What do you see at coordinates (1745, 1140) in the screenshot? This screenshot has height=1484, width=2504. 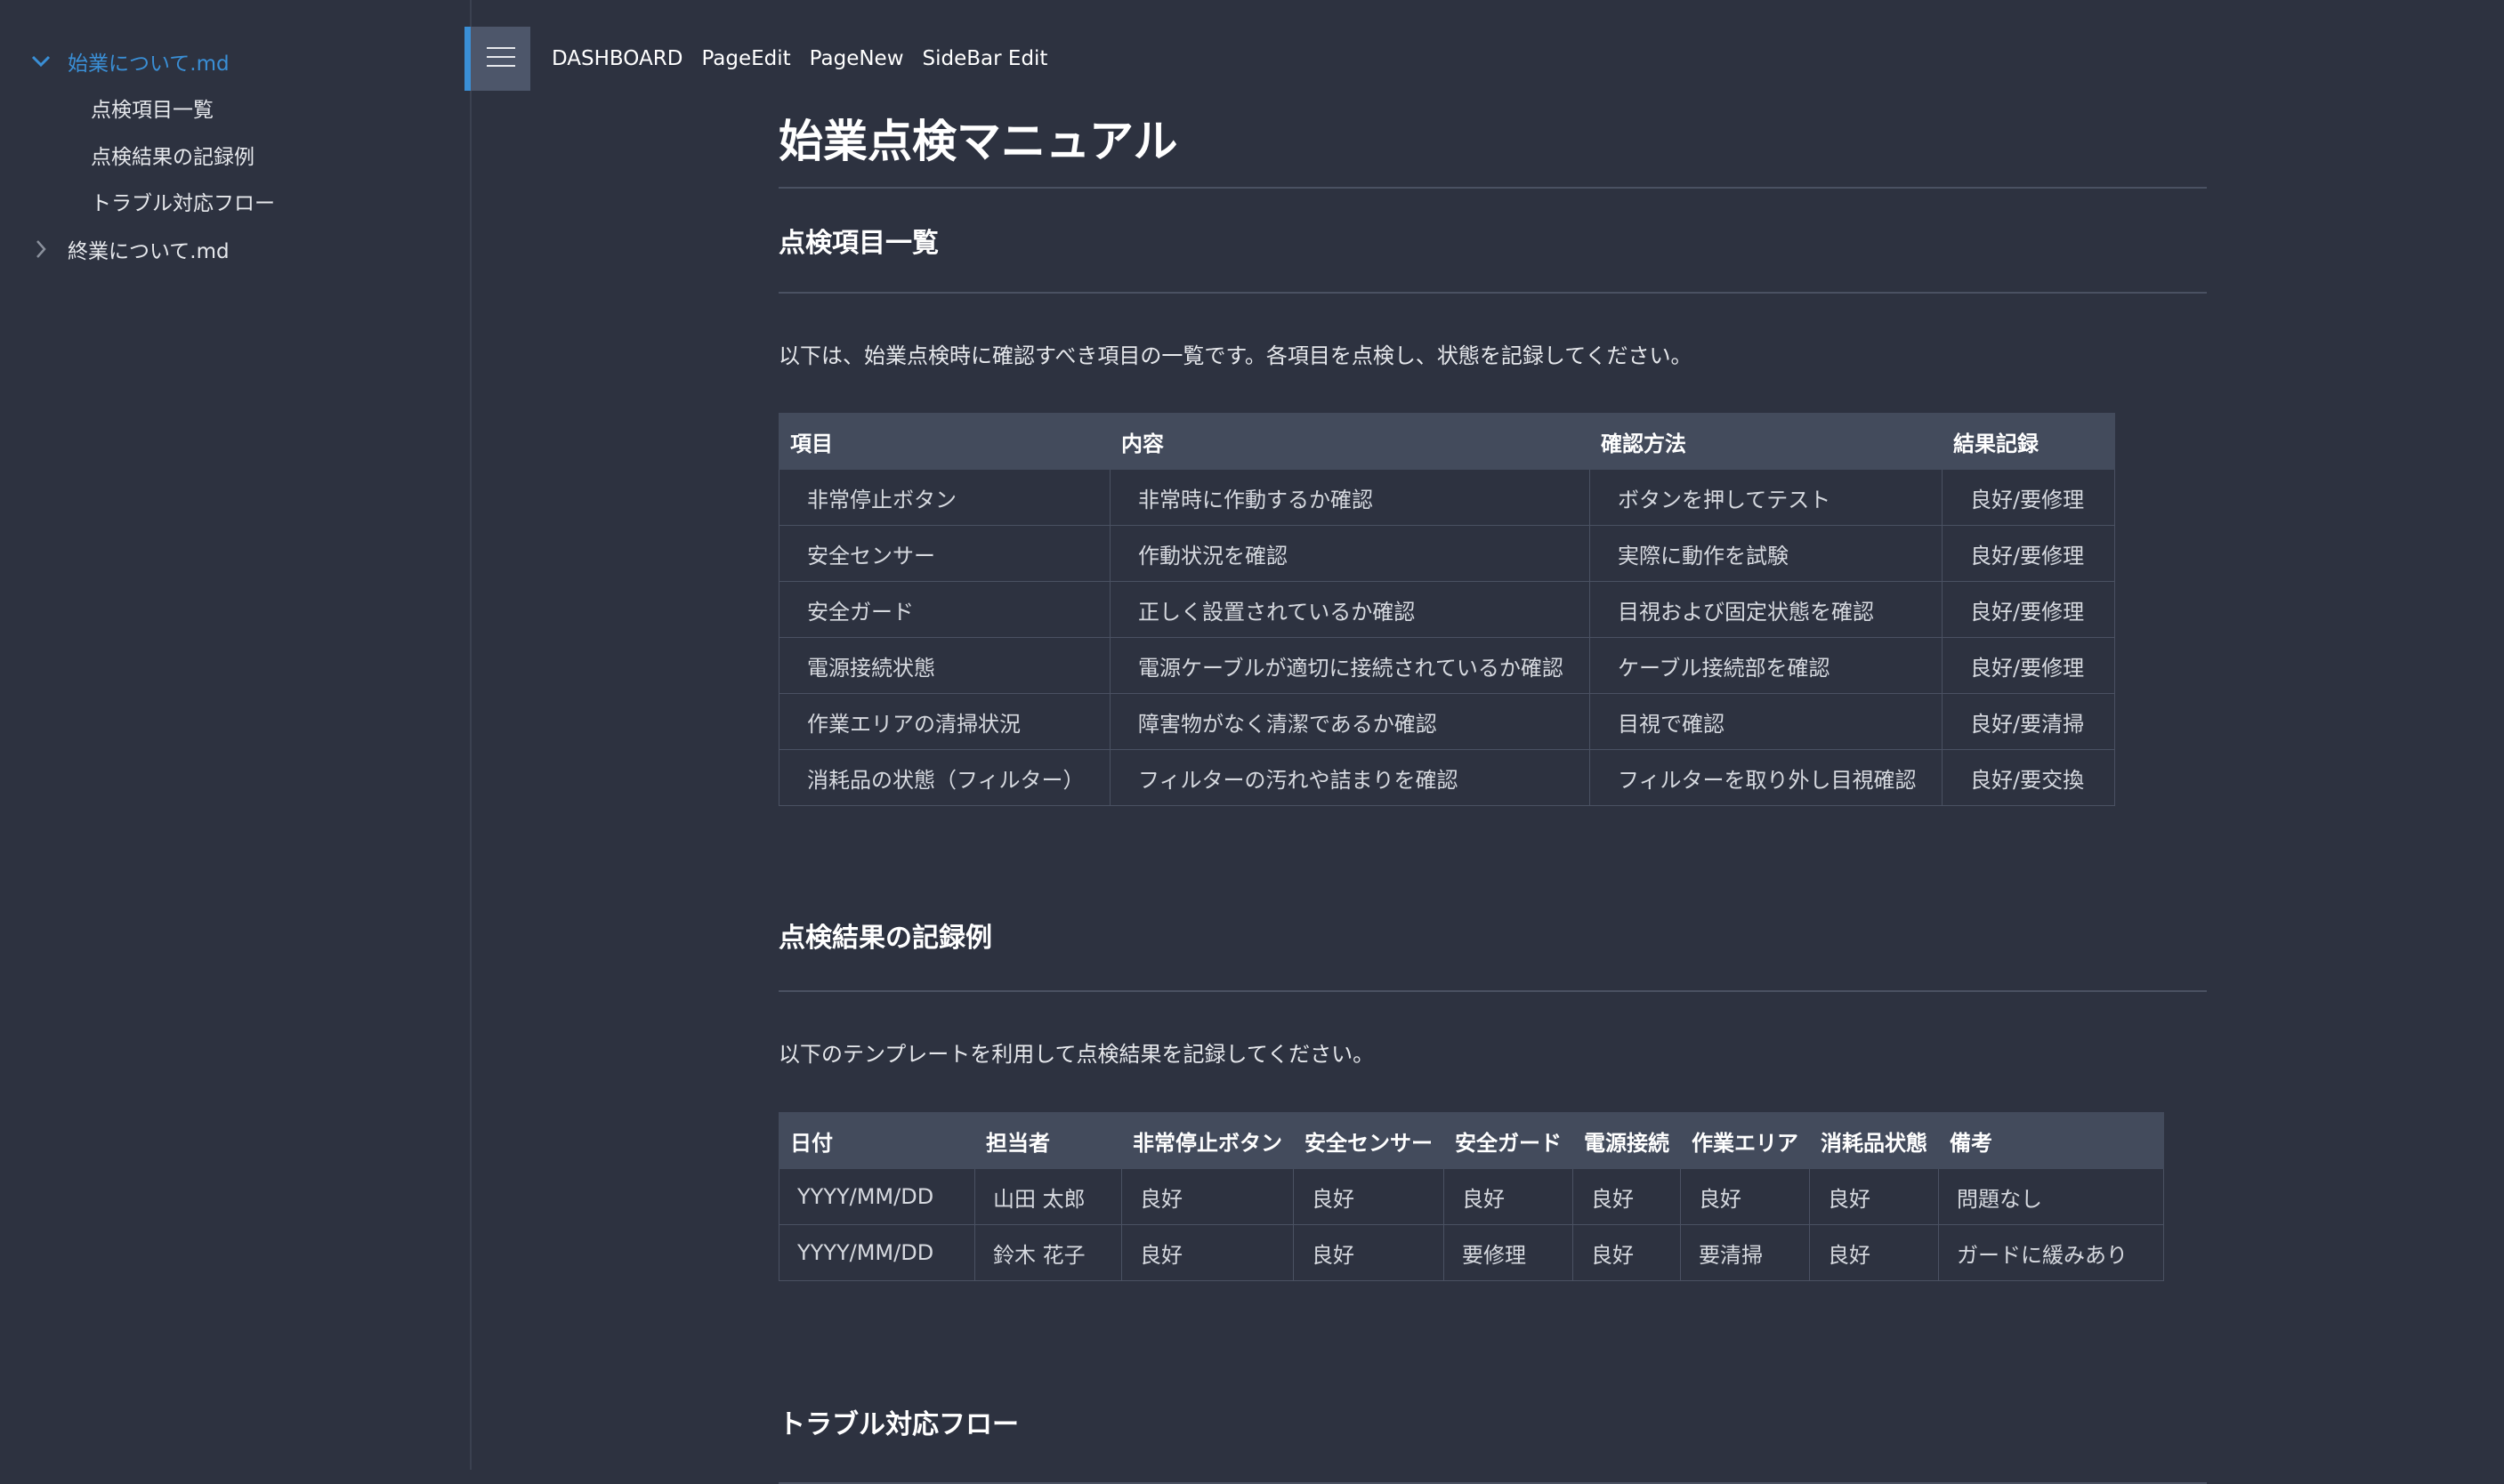 I see `table-header-cell: 作業エリア` at bounding box center [1745, 1140].